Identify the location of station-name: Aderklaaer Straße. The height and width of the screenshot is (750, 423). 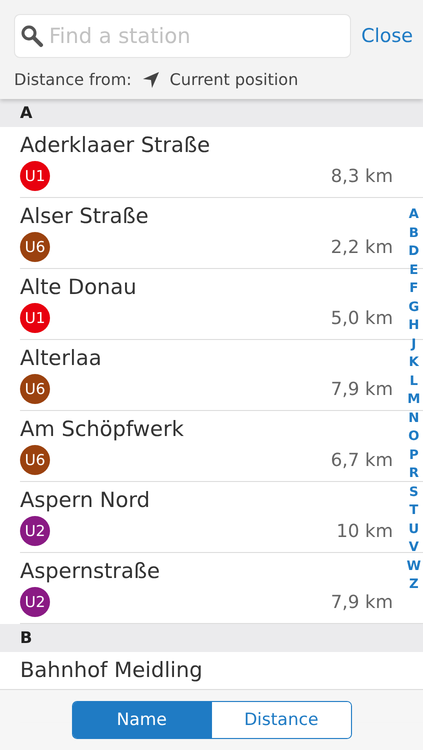
(206, 145).